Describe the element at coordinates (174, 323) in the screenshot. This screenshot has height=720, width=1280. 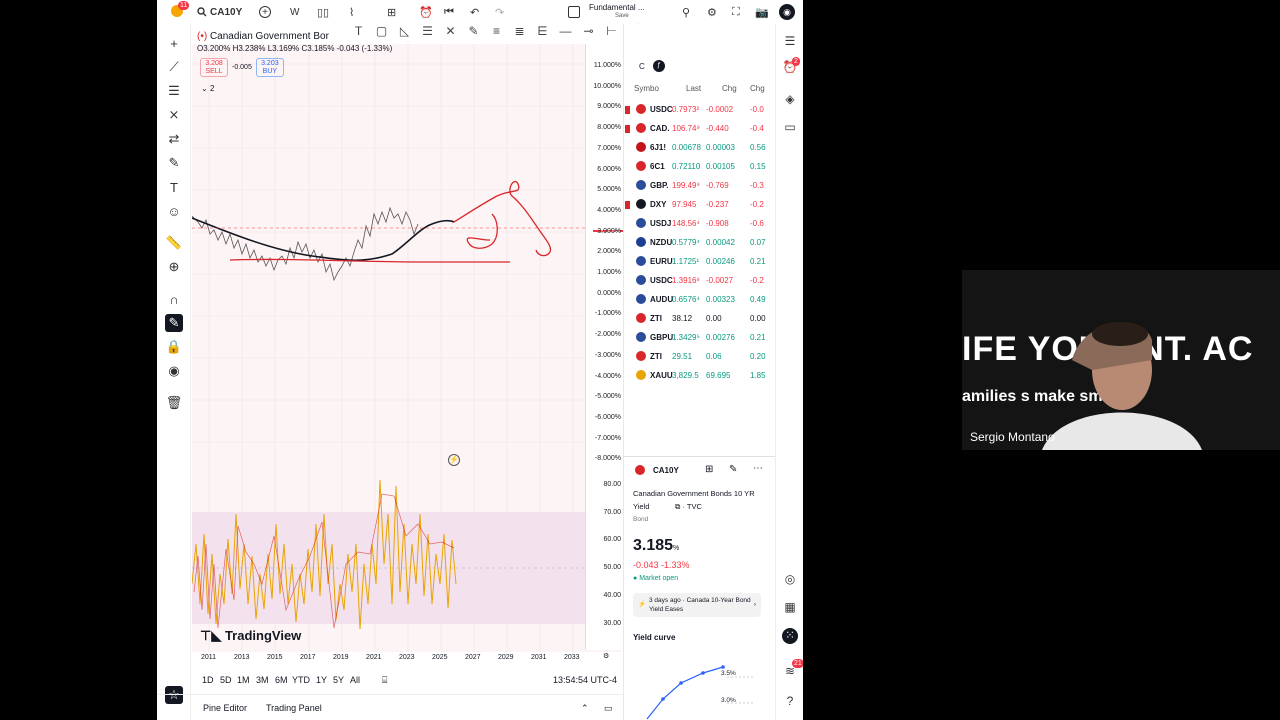
I see `stay-in-drawing-mode-icon: ✎` at that location.